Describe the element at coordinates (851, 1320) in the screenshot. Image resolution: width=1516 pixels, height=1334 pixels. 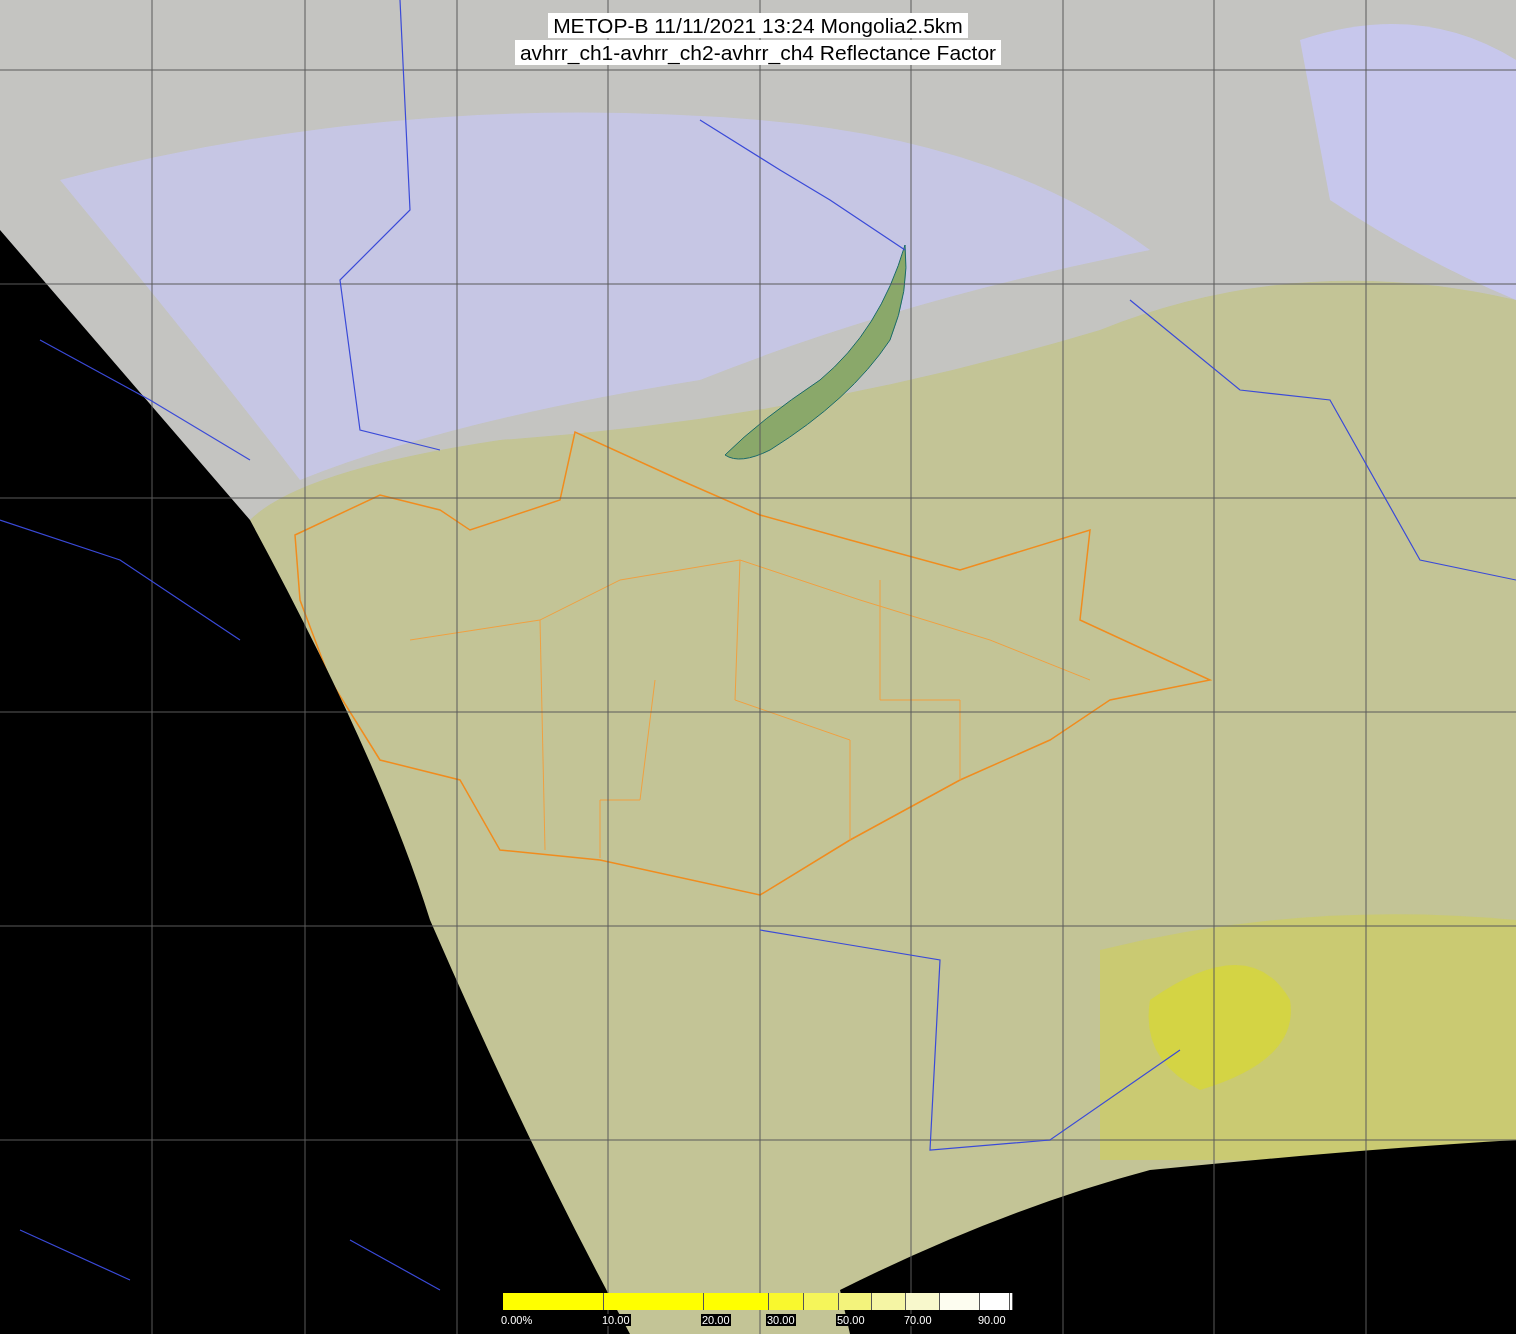
I see `colorbar-label: 50.00` at that location.